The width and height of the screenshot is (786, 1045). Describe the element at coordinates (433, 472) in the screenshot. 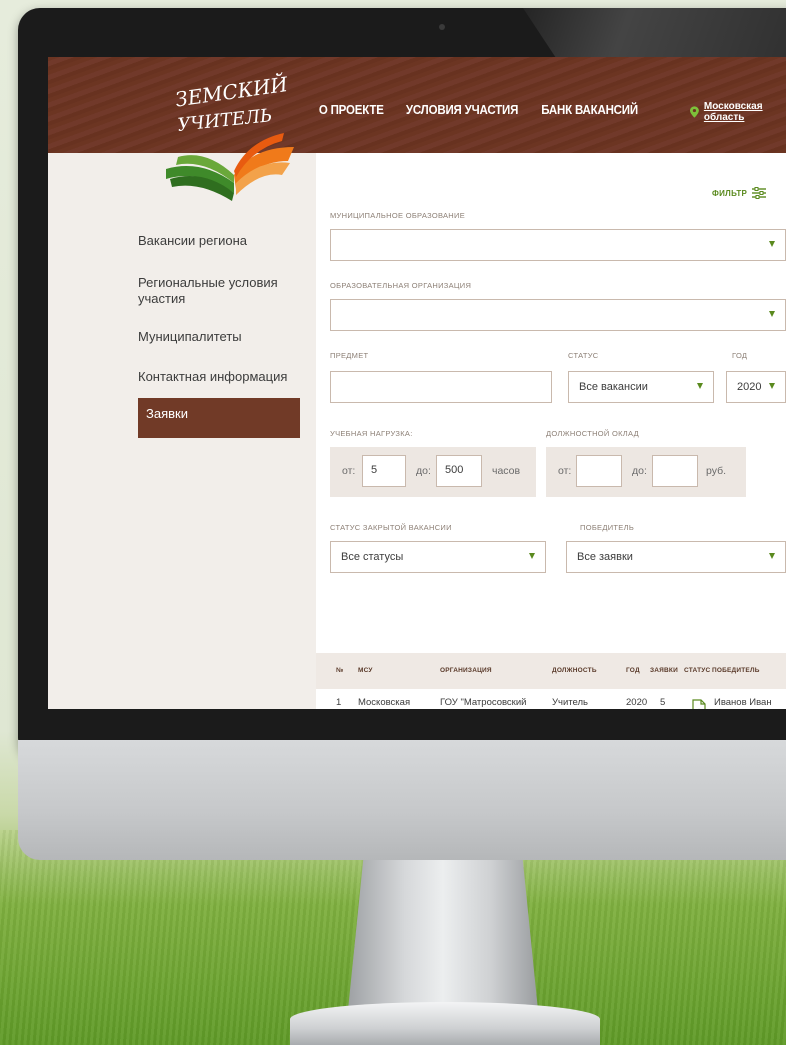

I see `load-range-box: от: 5 до: 500 часов` at that location.